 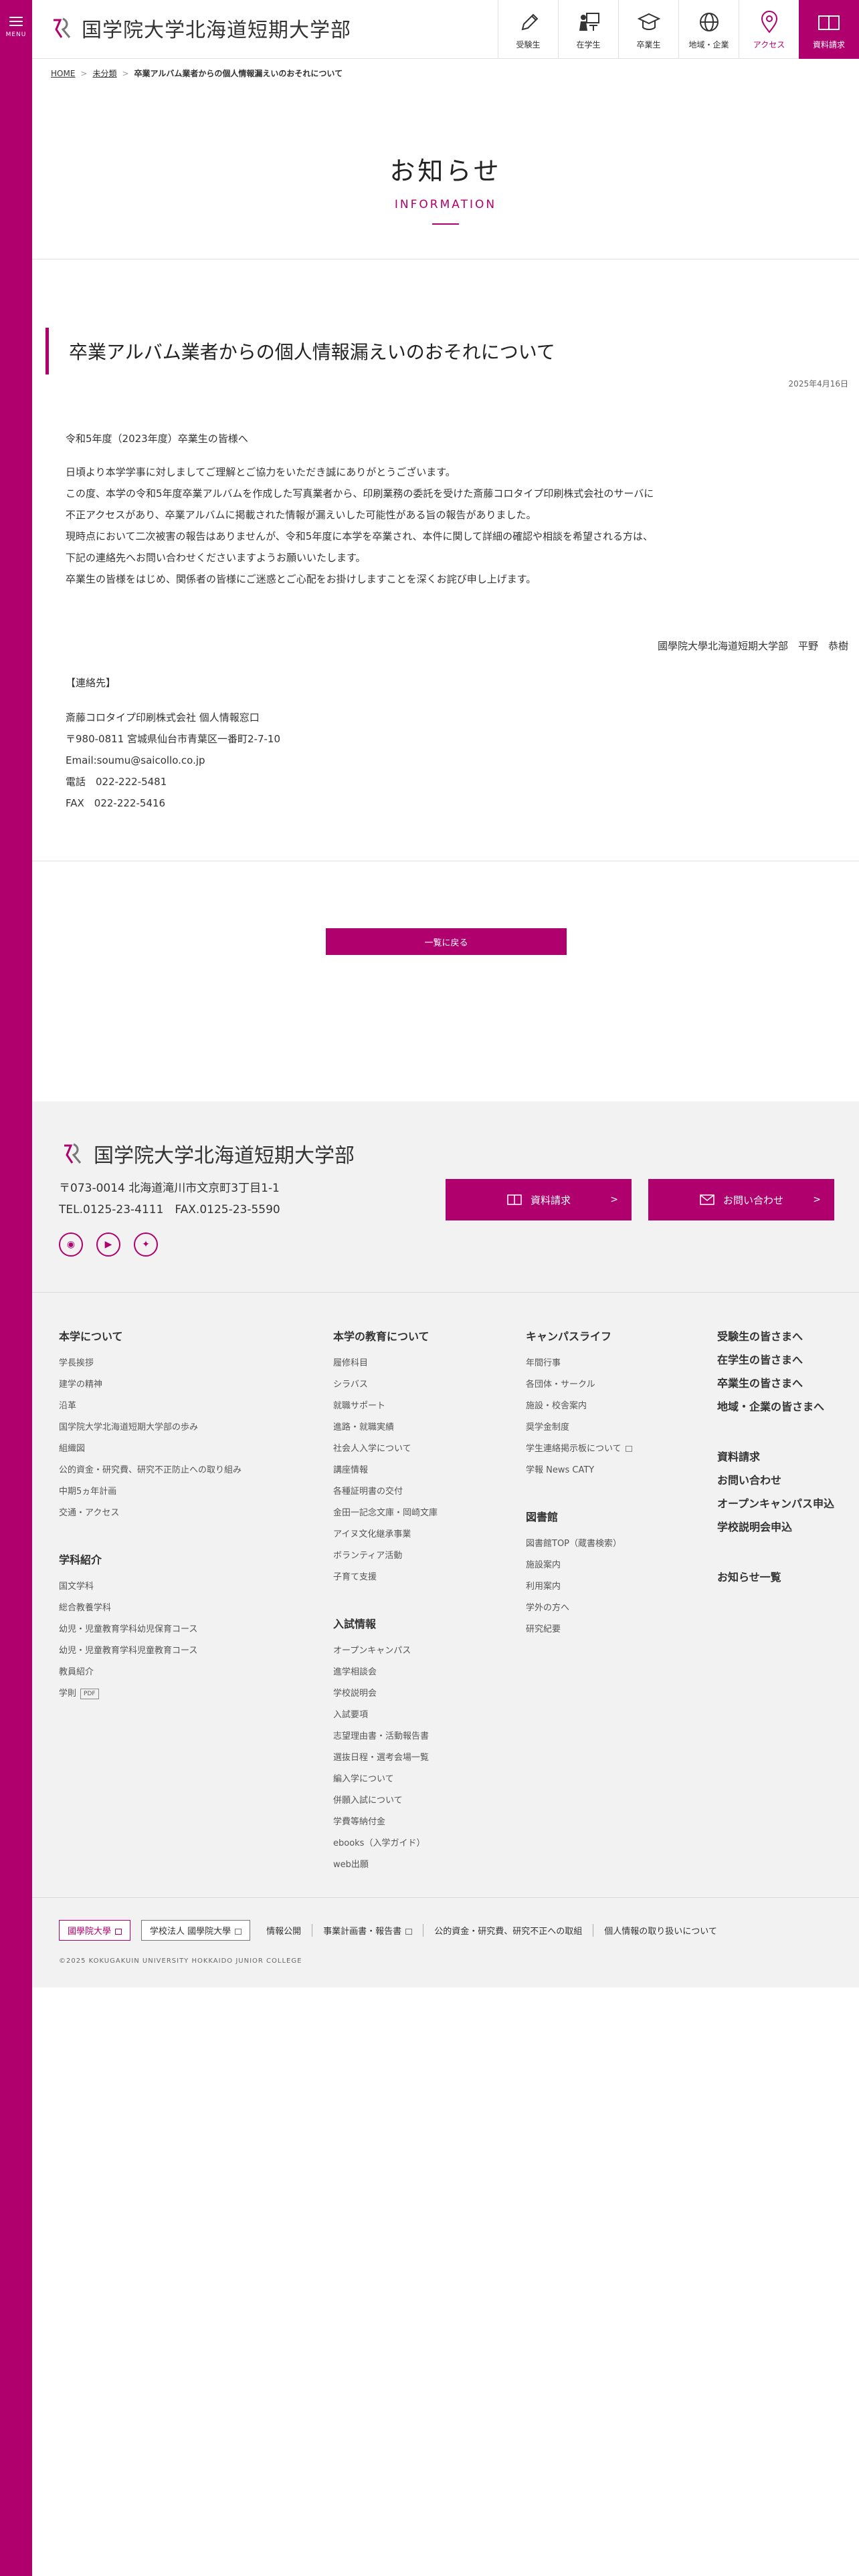 I want to click on footer-link: ebooks（入学ガイド）, so click(x=385, y=1844).